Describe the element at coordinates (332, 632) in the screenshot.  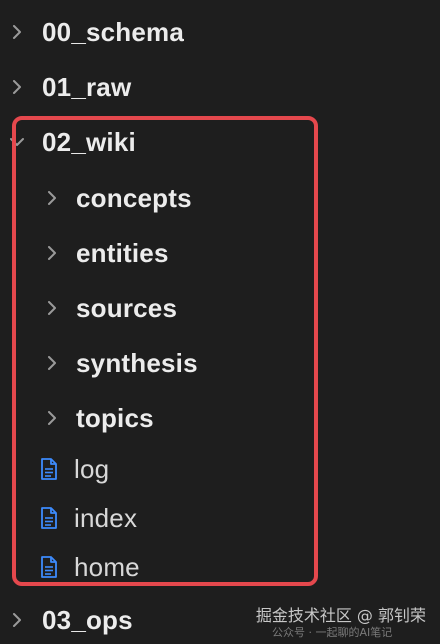
I see `watermark-subtext: 公众号 · 一起聊的AI笔记` at that location.